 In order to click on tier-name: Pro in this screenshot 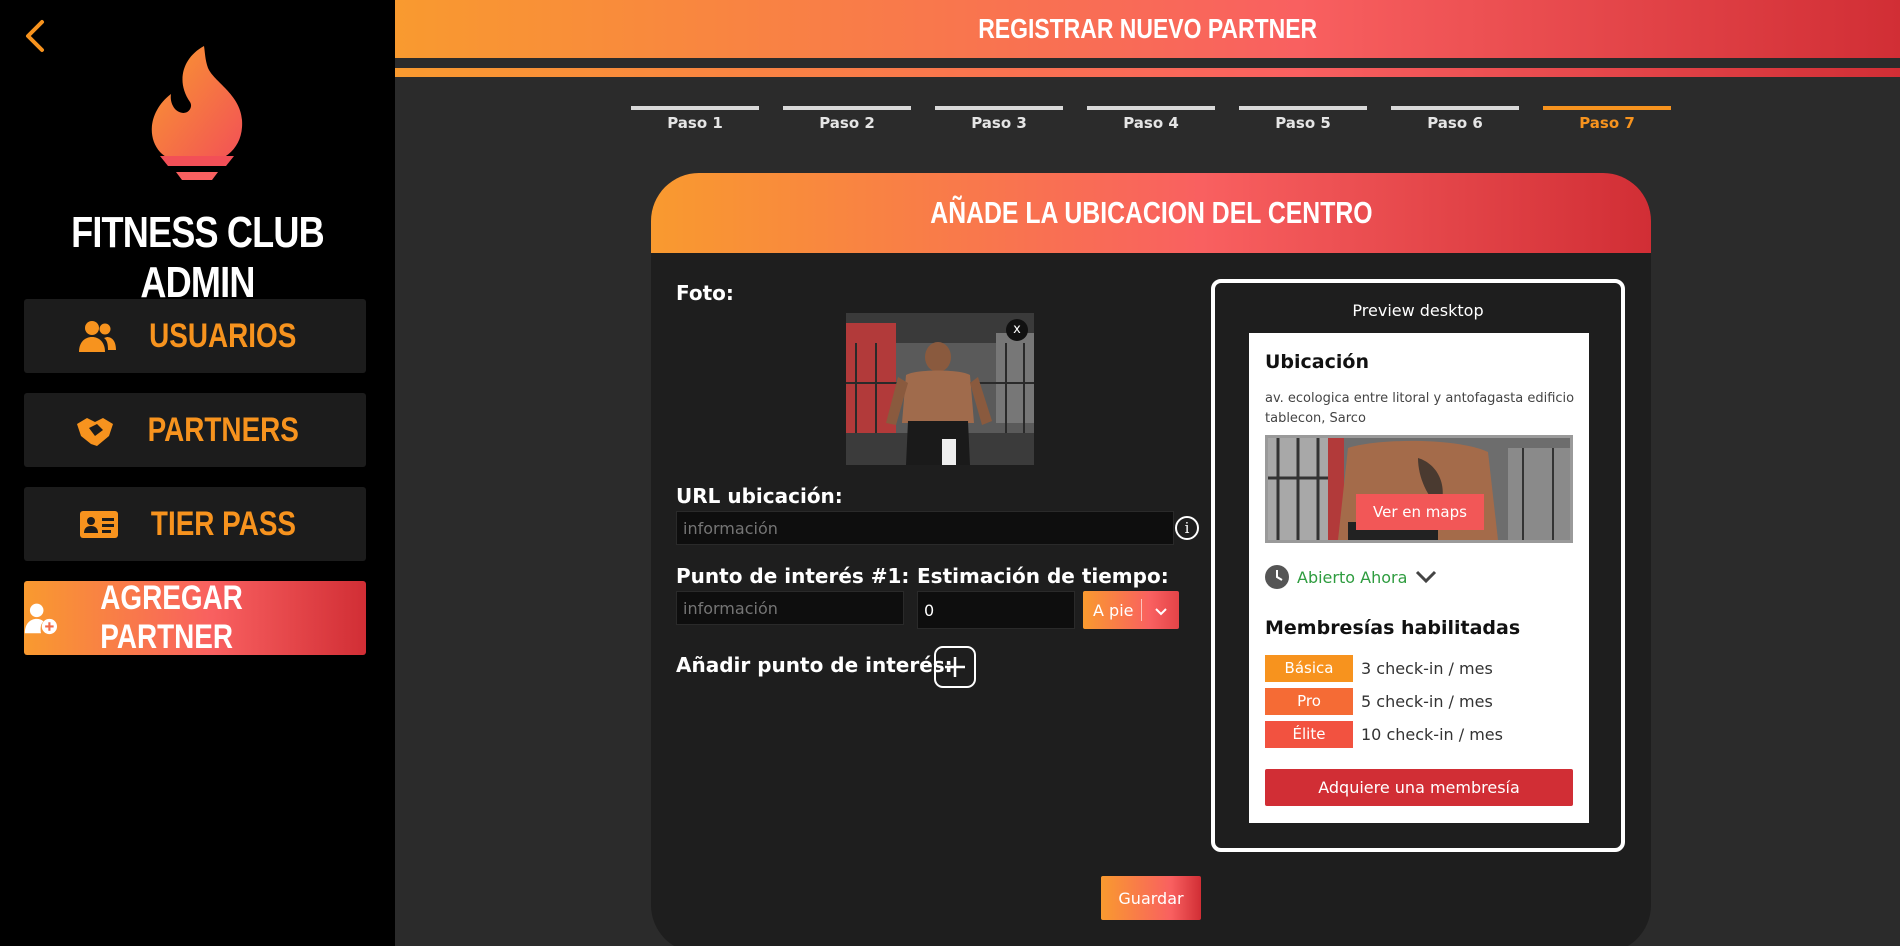, I will do `click(1309, 701)`.